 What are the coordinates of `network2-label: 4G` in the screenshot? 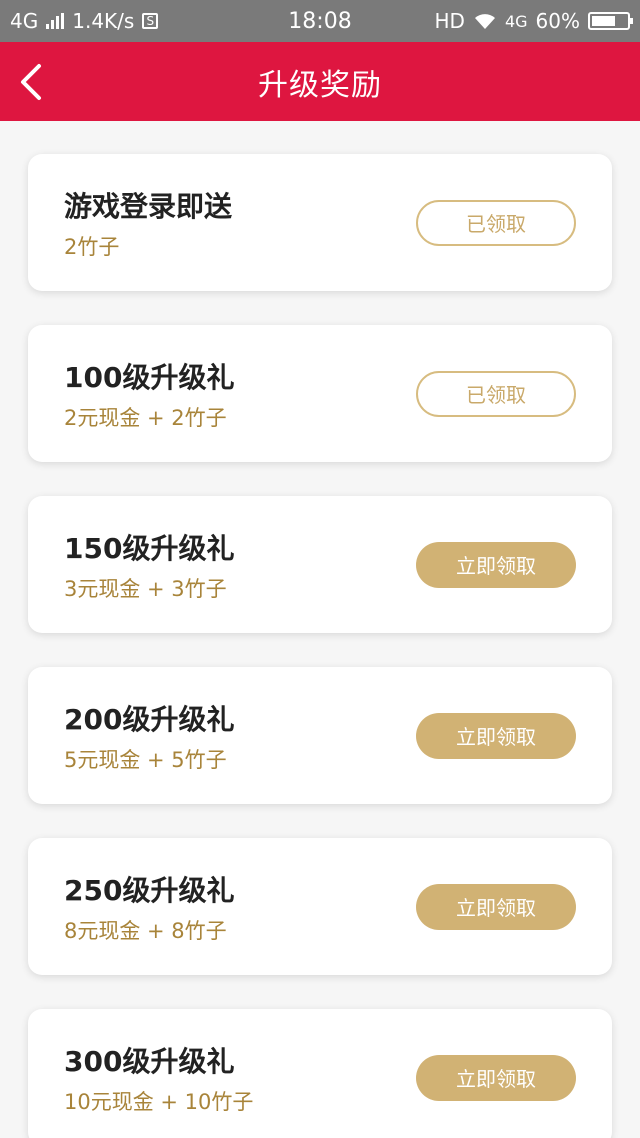 It's located at (516, 21).